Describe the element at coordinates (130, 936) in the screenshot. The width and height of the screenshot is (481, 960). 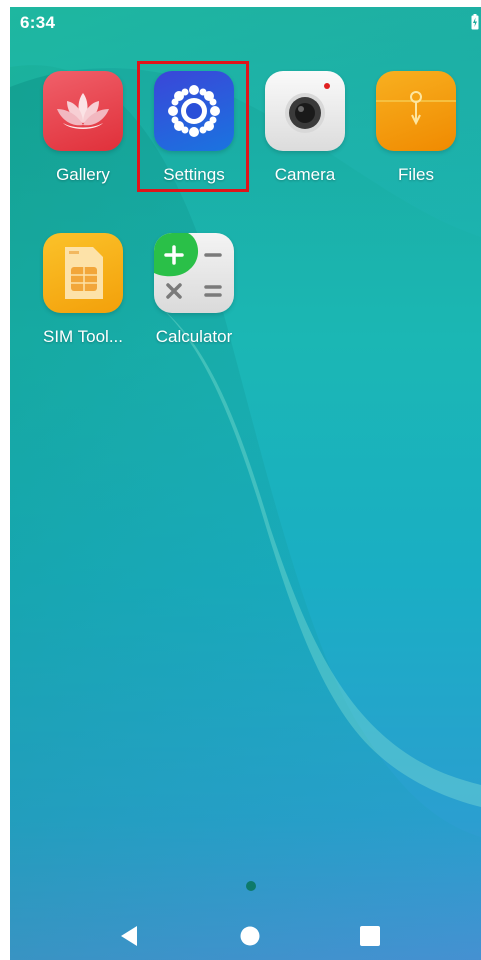
I see `back-triangle-icon` at that location.